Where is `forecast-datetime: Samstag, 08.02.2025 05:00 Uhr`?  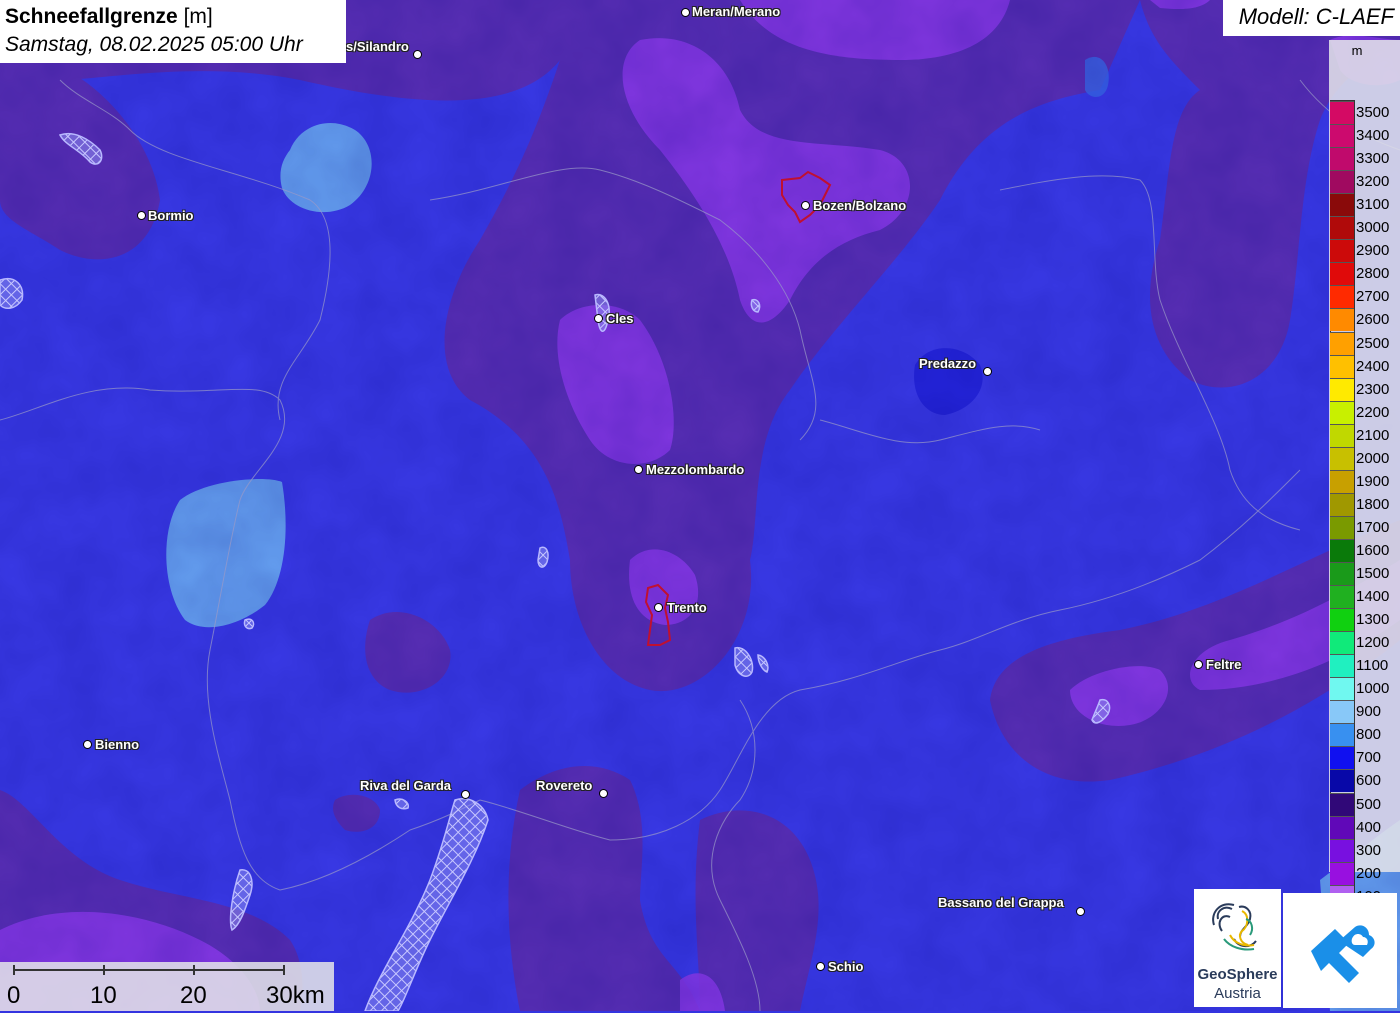 forecast-datetime: Samstag, 08.02.2025 05:00 Uhr is located at coordinates (154, 44).